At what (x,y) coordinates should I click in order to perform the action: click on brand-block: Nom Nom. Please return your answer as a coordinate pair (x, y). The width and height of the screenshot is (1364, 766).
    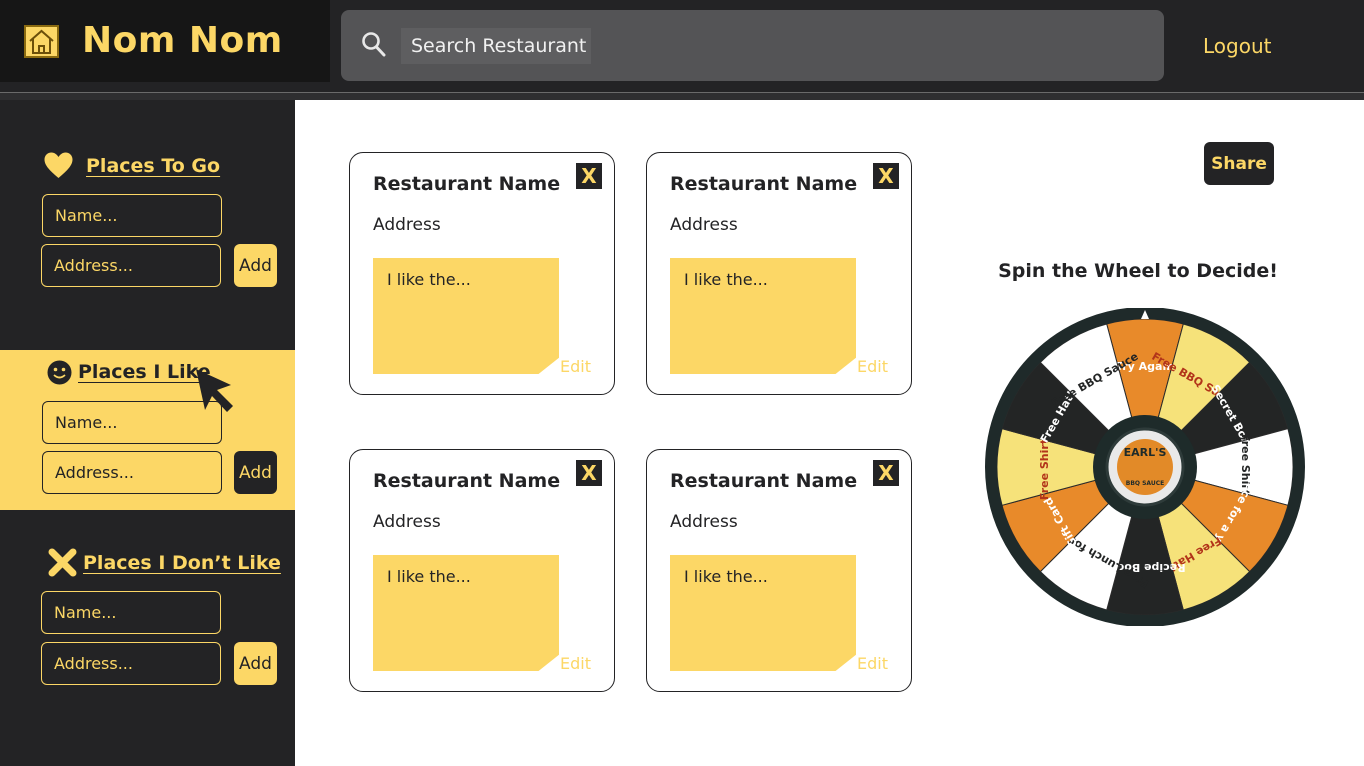
    Looking at the image, I should click on (165, 41).